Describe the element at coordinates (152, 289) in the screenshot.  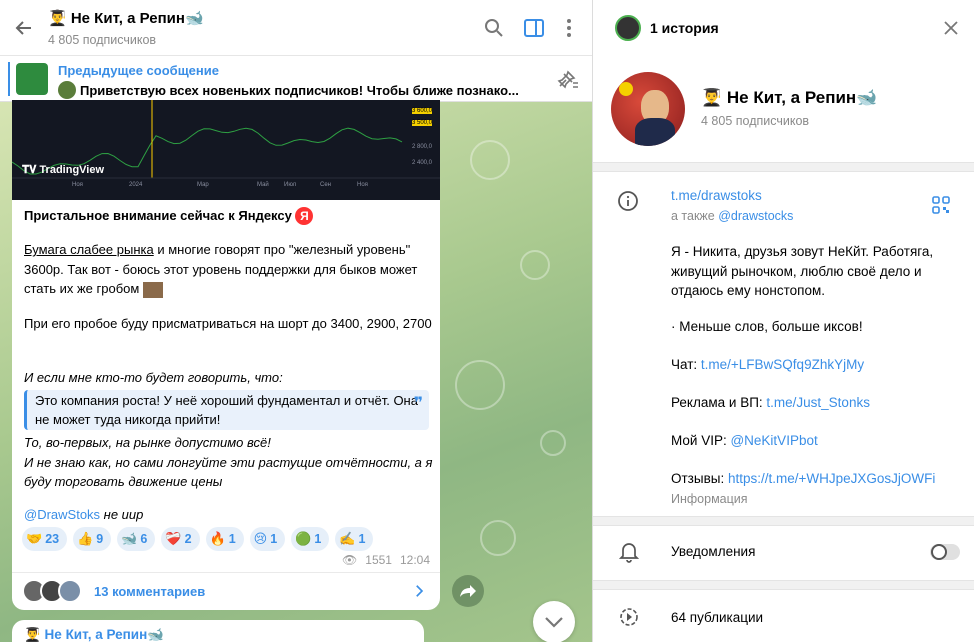
I see `coffin-emoji-icon` at that location.